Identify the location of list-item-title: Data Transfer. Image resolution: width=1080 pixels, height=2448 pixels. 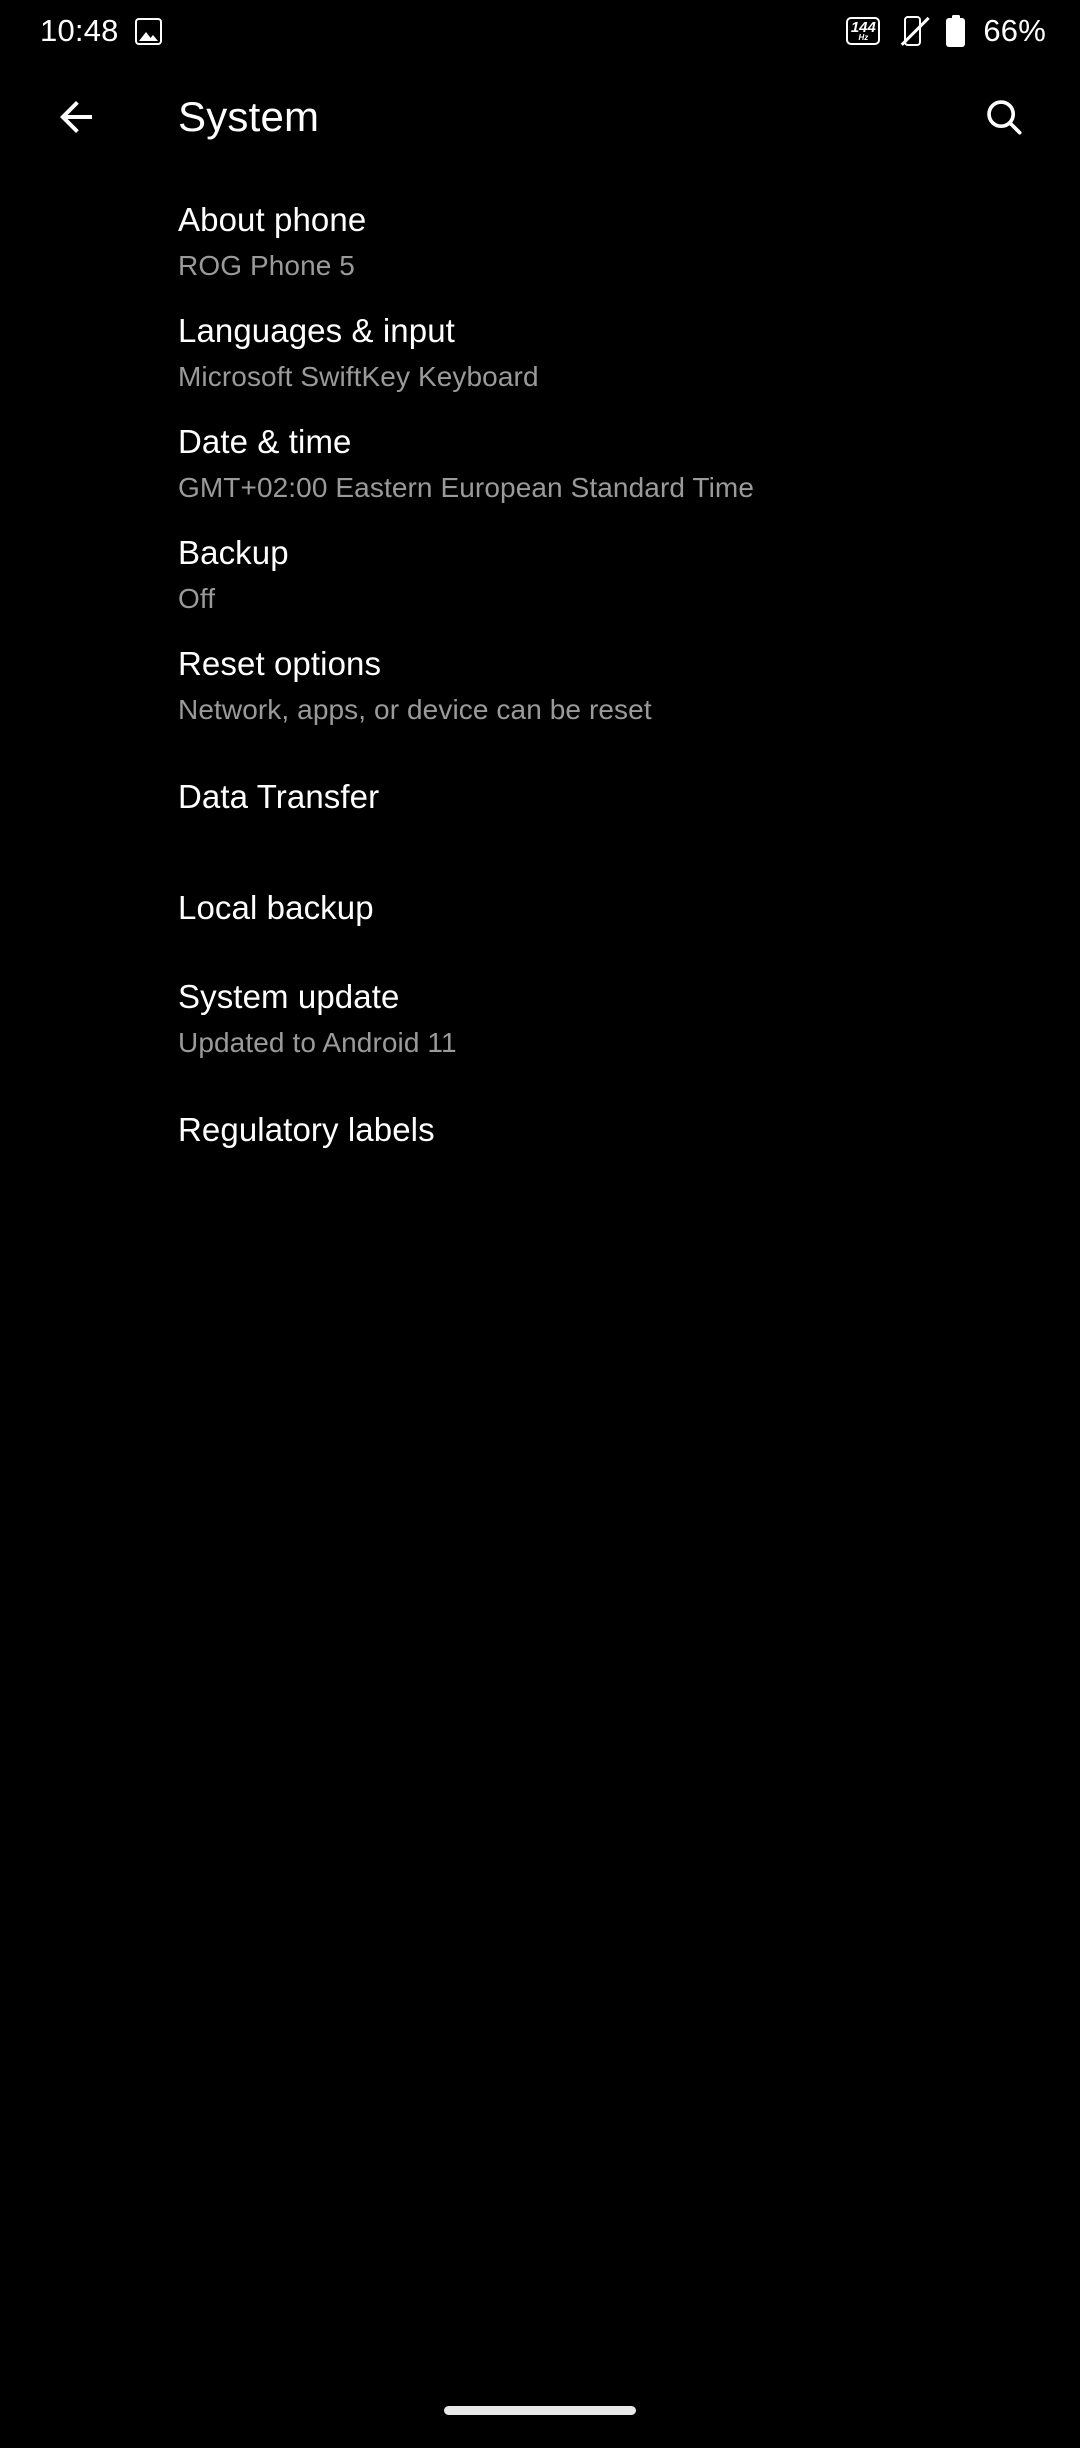
(279, 796).